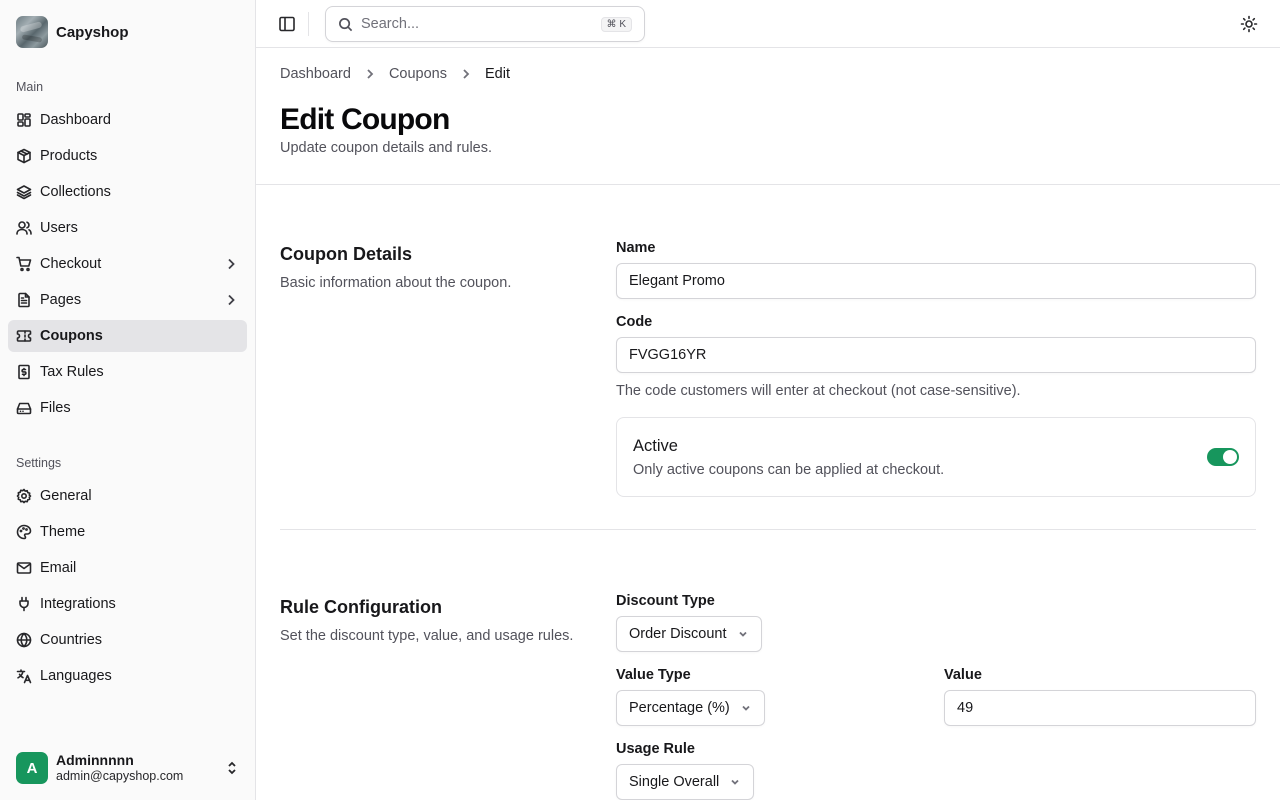  I want to click on user-menu: A Adminnnnn admin@capyshop.com, so click(128, 768).